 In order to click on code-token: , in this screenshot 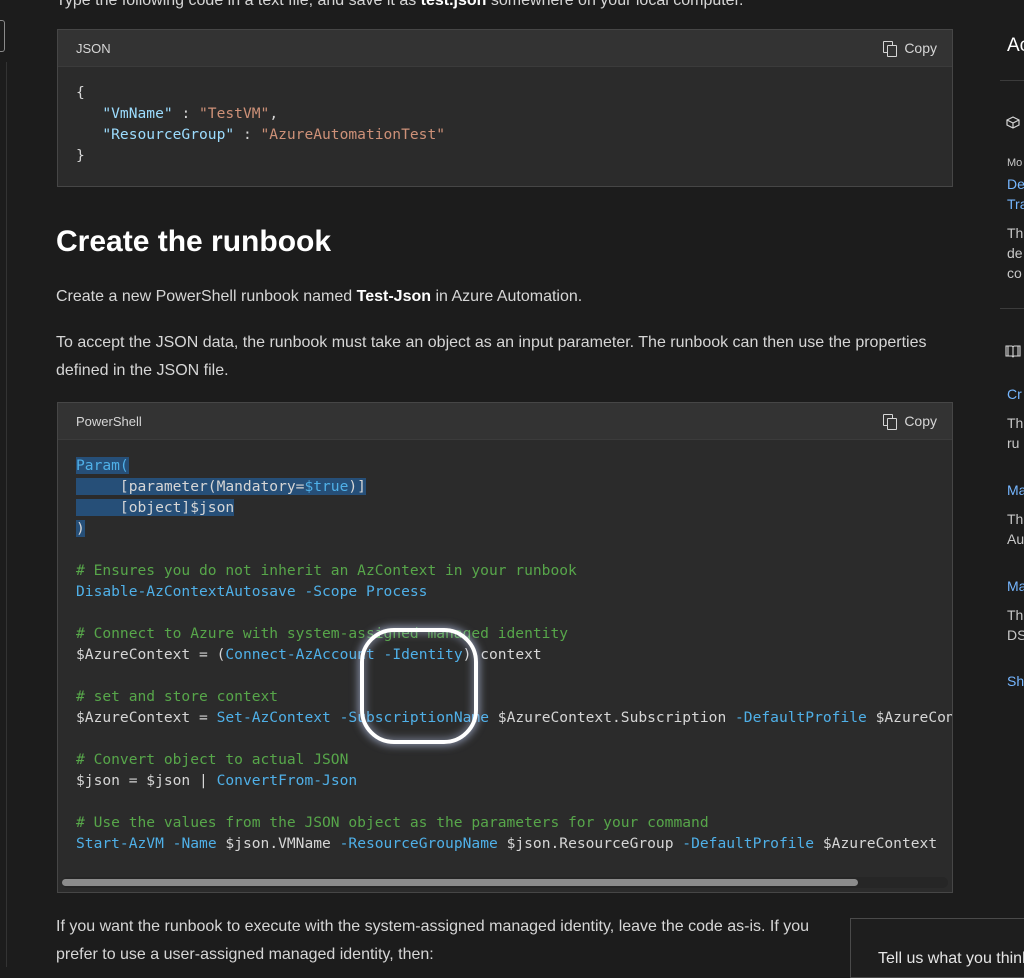, I will do `click(274, 113)`.